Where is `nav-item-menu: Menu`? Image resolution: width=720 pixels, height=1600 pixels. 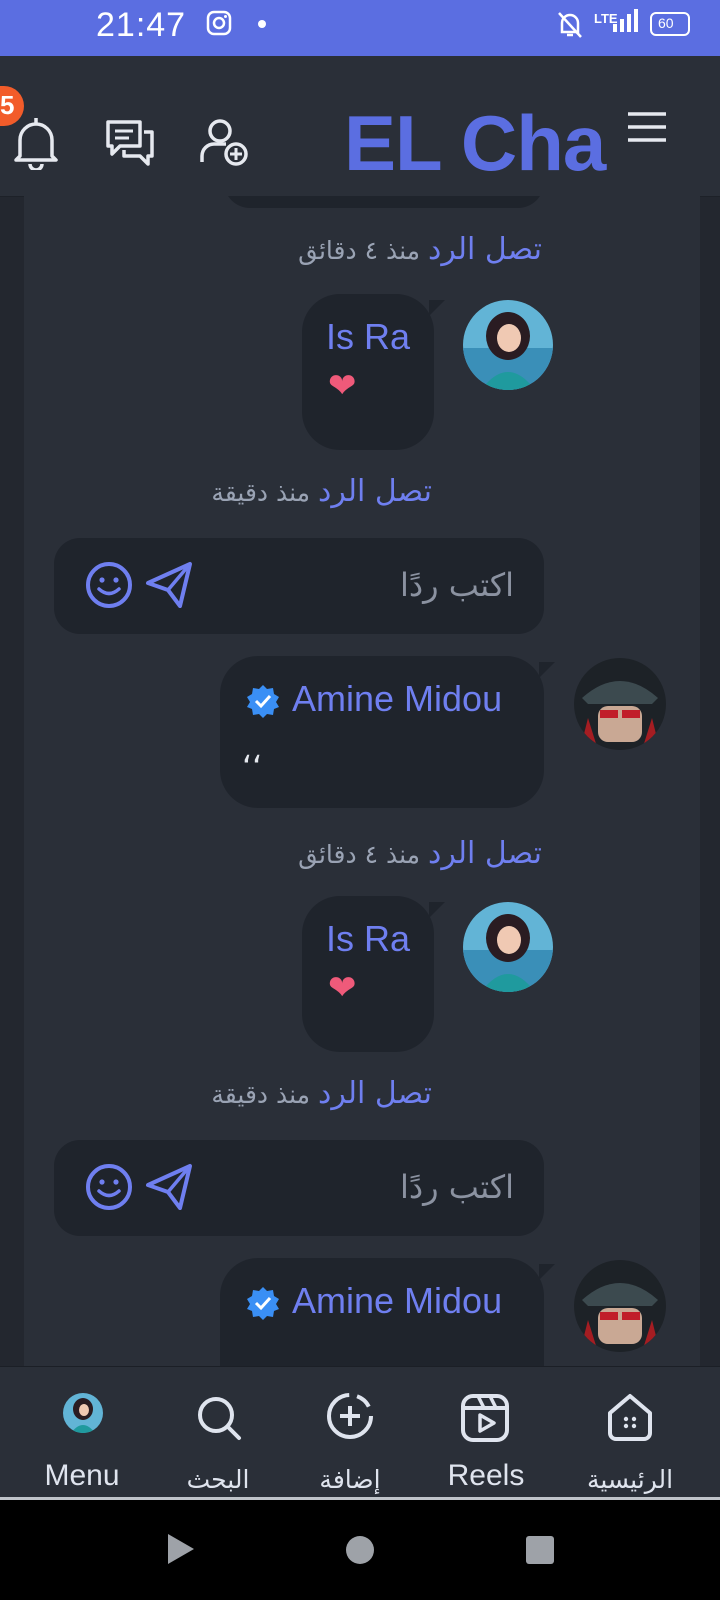 nav-item-menu: Menu is located at coordinates (82, 1434).